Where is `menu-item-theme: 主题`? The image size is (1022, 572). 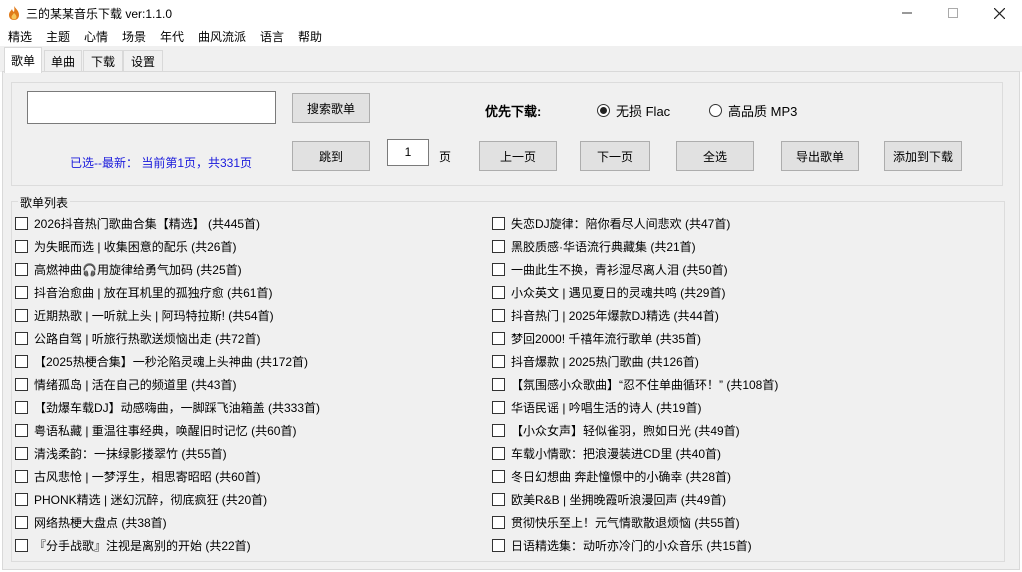 menu-item-theme: 主题 is located at coordinates (58, 36).